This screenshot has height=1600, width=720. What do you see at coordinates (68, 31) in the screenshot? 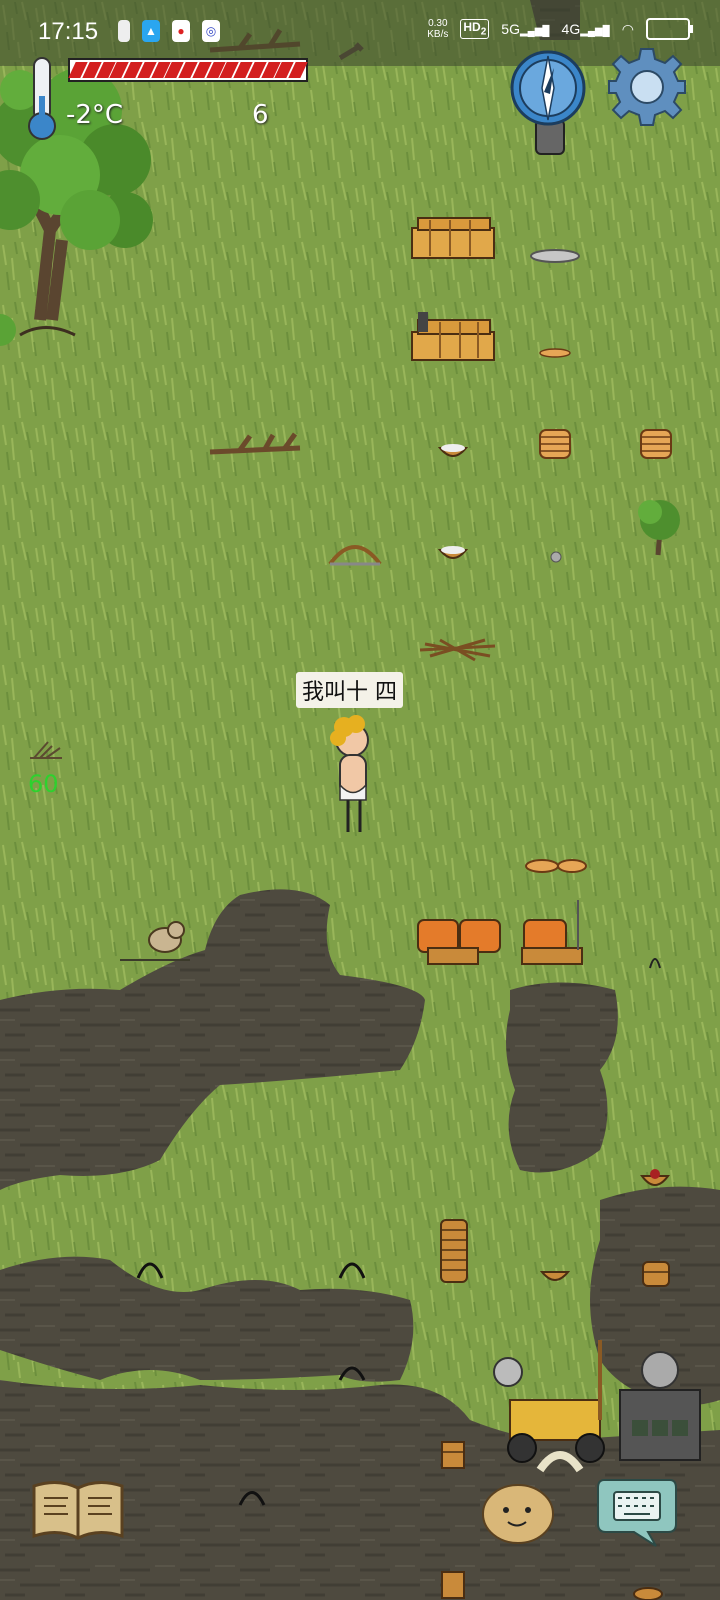
I see `clock: 17:15` at bounding box center [68, 31].